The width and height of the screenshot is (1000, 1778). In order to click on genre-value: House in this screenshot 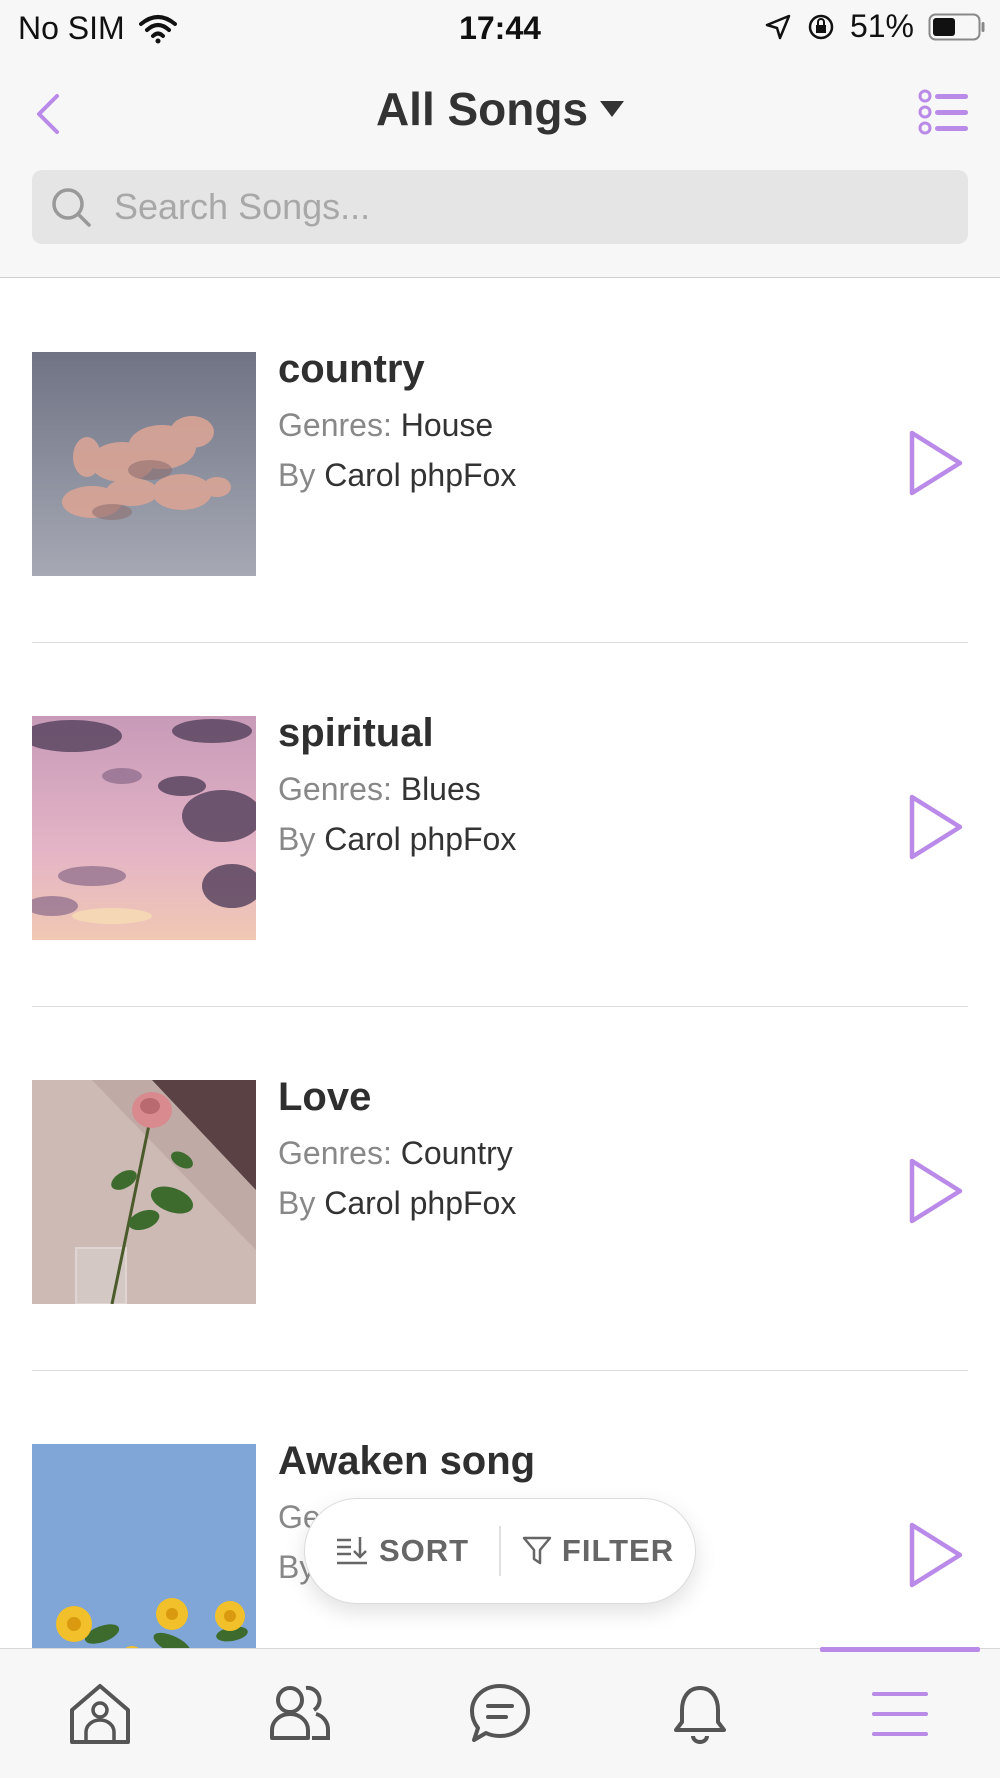, I will do `click(447, 425)`.